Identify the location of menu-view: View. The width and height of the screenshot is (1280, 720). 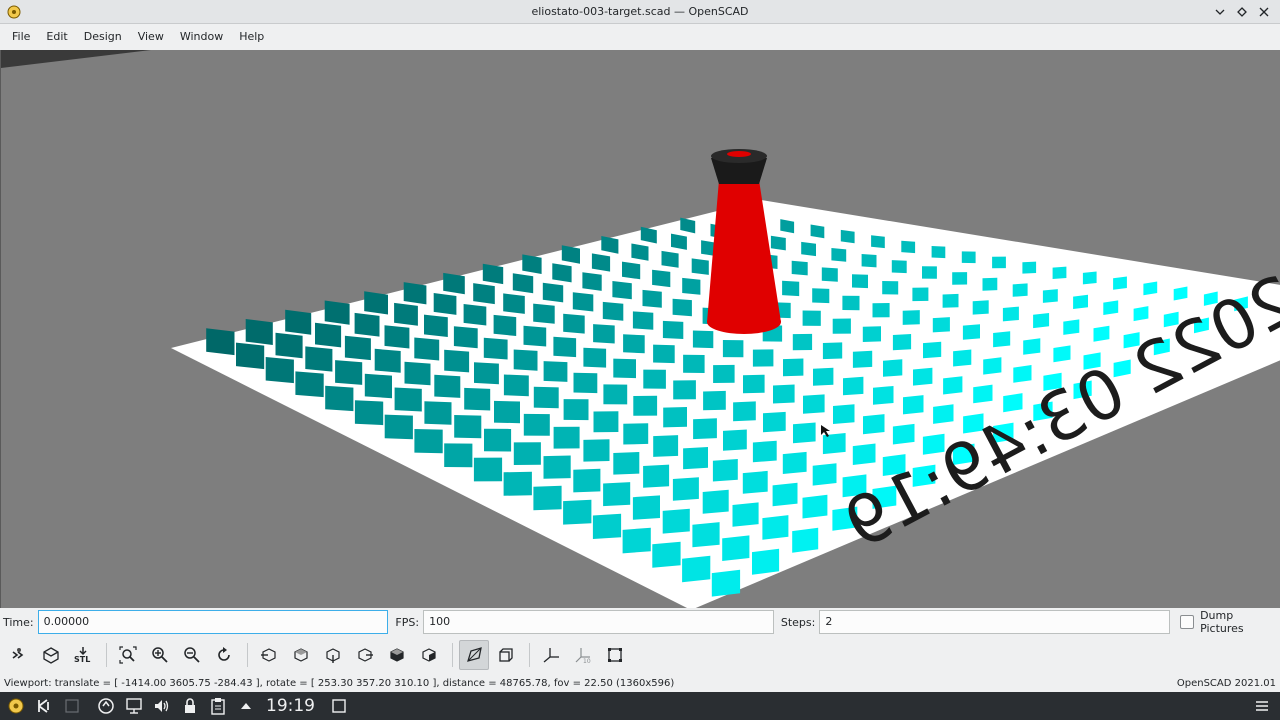
(151, 37).